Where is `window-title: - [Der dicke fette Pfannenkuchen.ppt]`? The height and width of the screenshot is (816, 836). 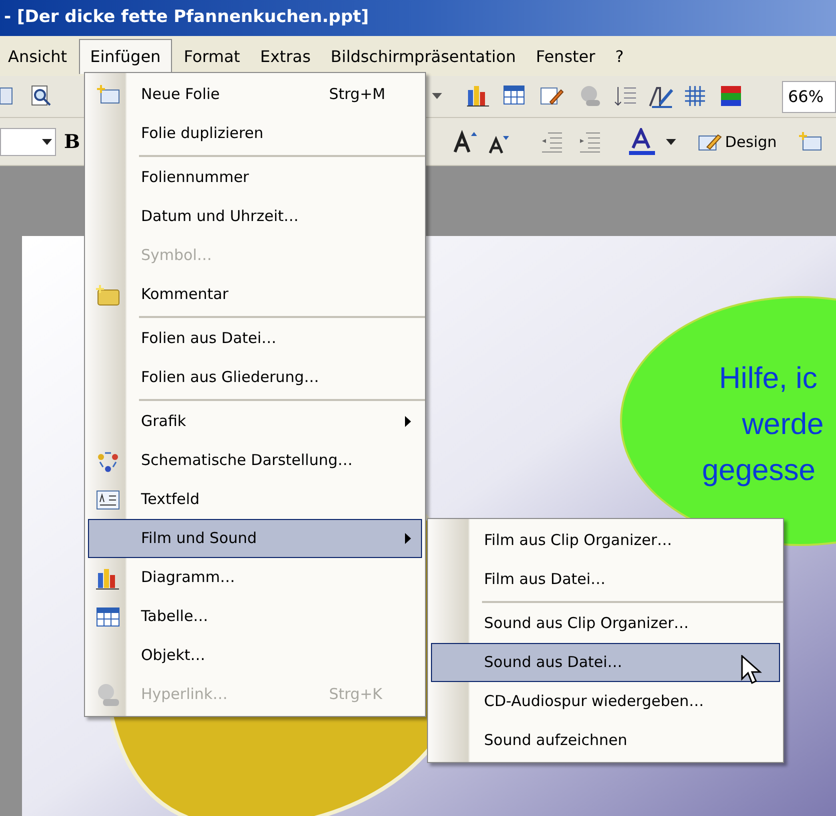
window-title: - [Der dicke fette Pfannenkuchen.ppt] is located at coordinates (186, 18).